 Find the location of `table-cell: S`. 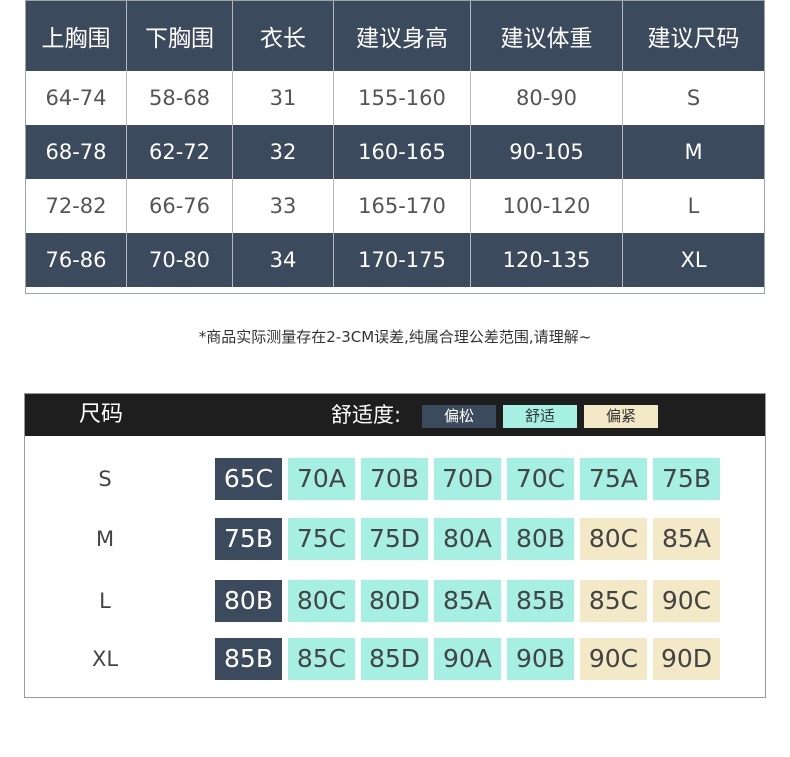

table-cell: S is located at coordinates (693, 98).